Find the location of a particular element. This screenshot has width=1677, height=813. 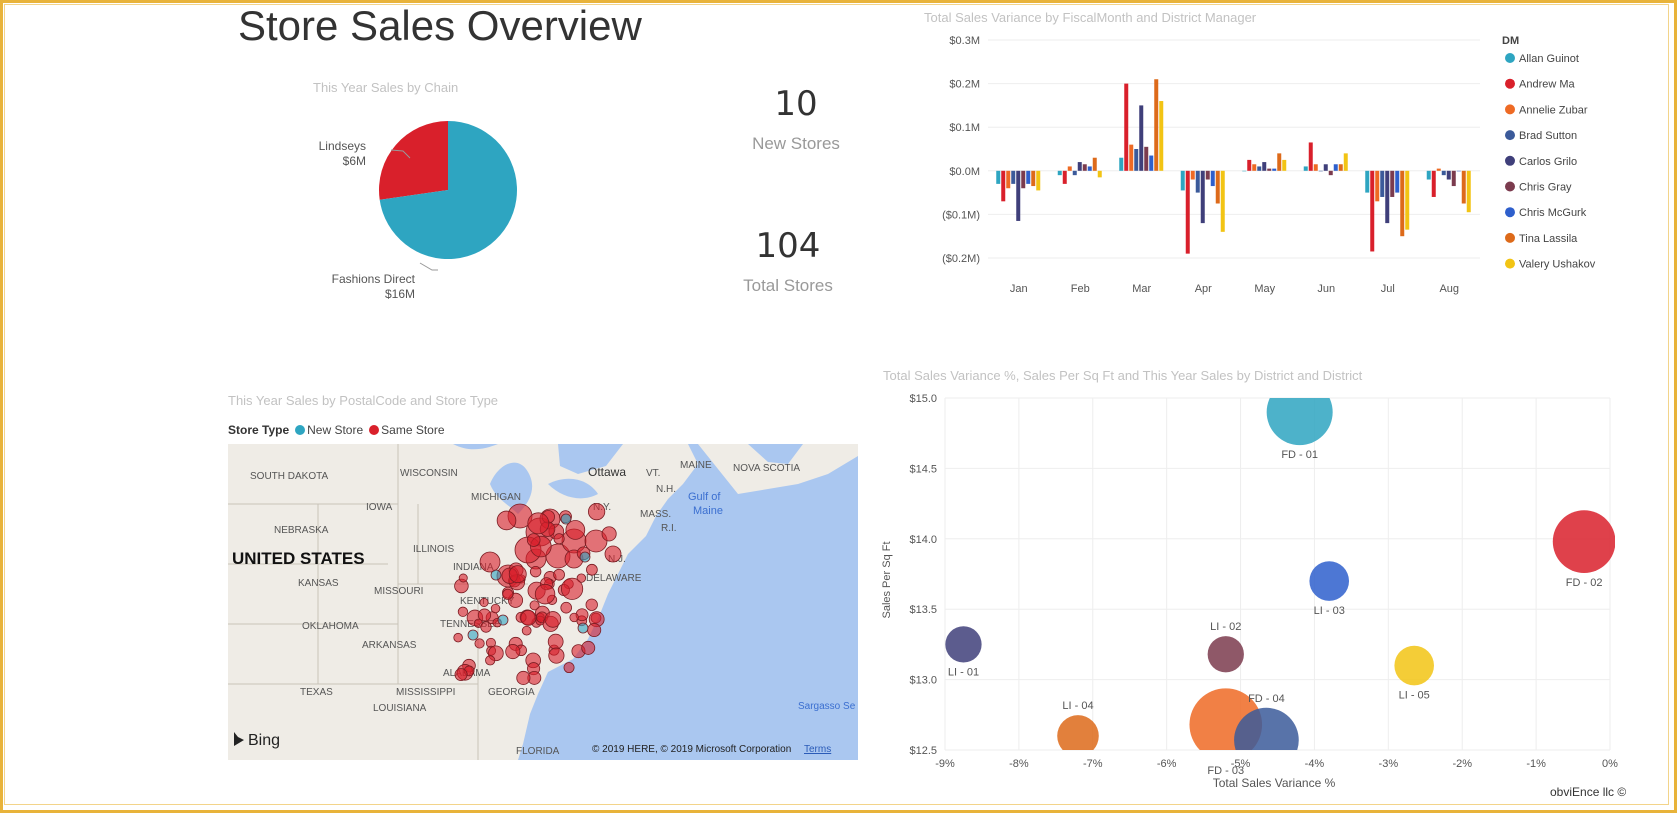

bar-apr-allan-guinot is located at coordinates (1182, 180).